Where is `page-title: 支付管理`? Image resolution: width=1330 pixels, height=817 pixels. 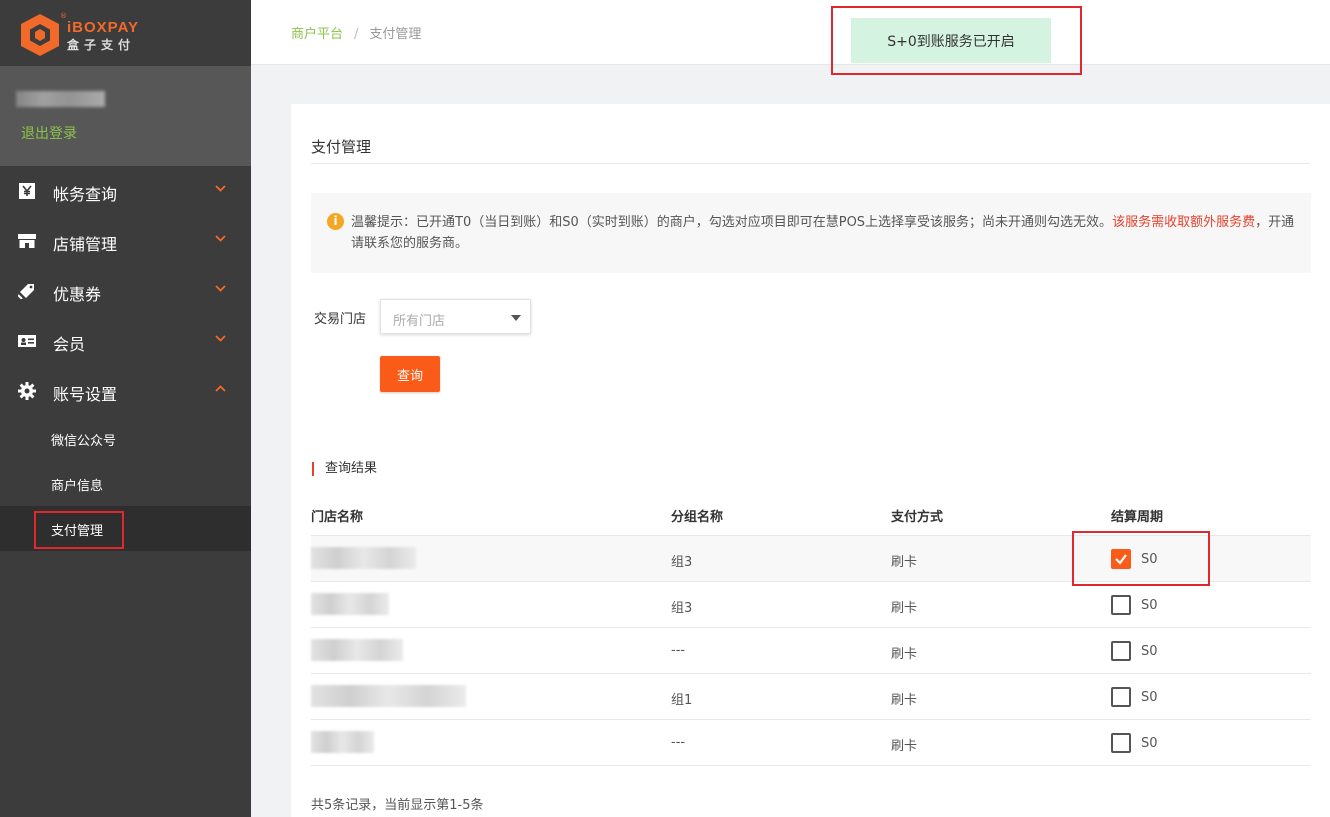
page-title: 支付管理 is located at coordinates (341, 147).